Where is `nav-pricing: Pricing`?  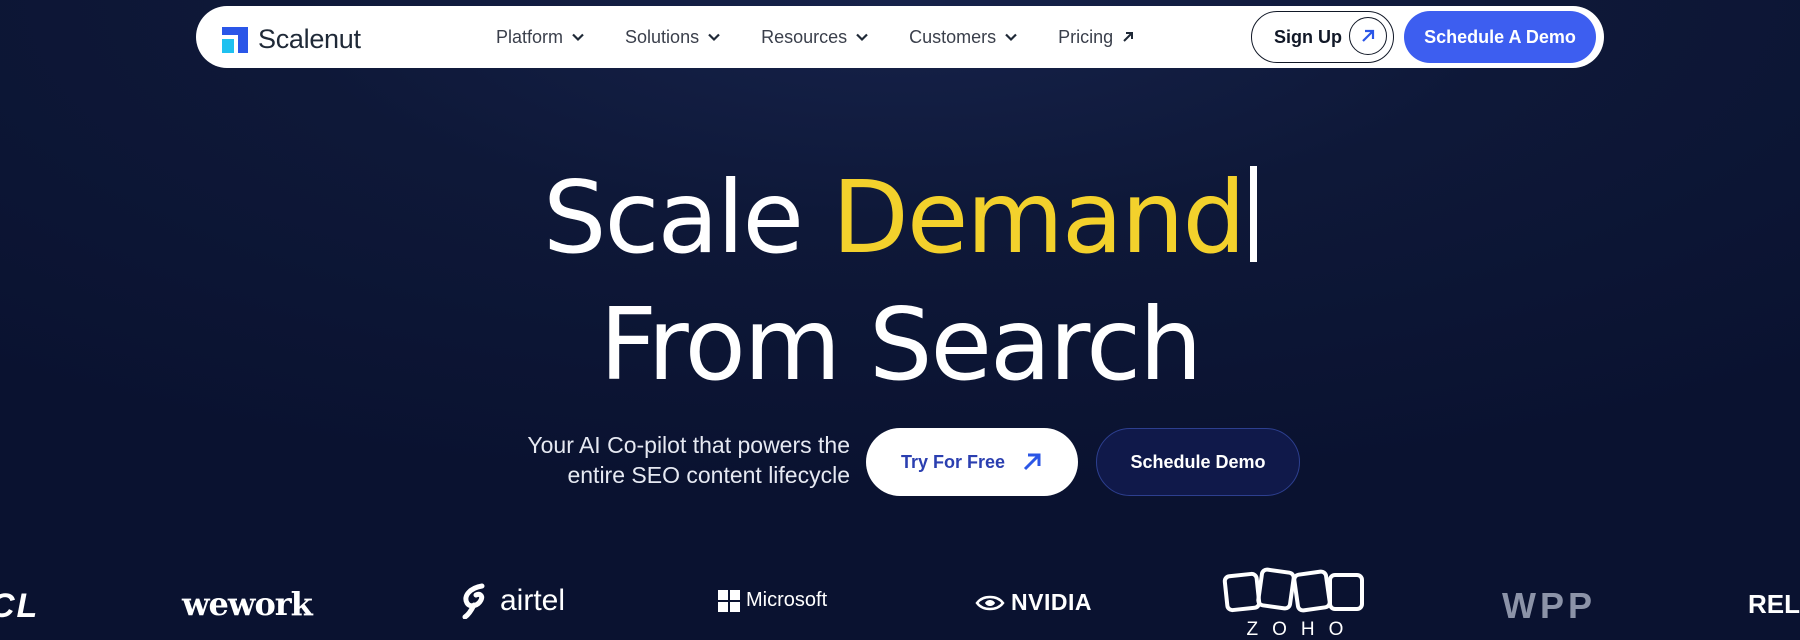 nav-pricing: Pricing is located at coordinates (1096, 37).